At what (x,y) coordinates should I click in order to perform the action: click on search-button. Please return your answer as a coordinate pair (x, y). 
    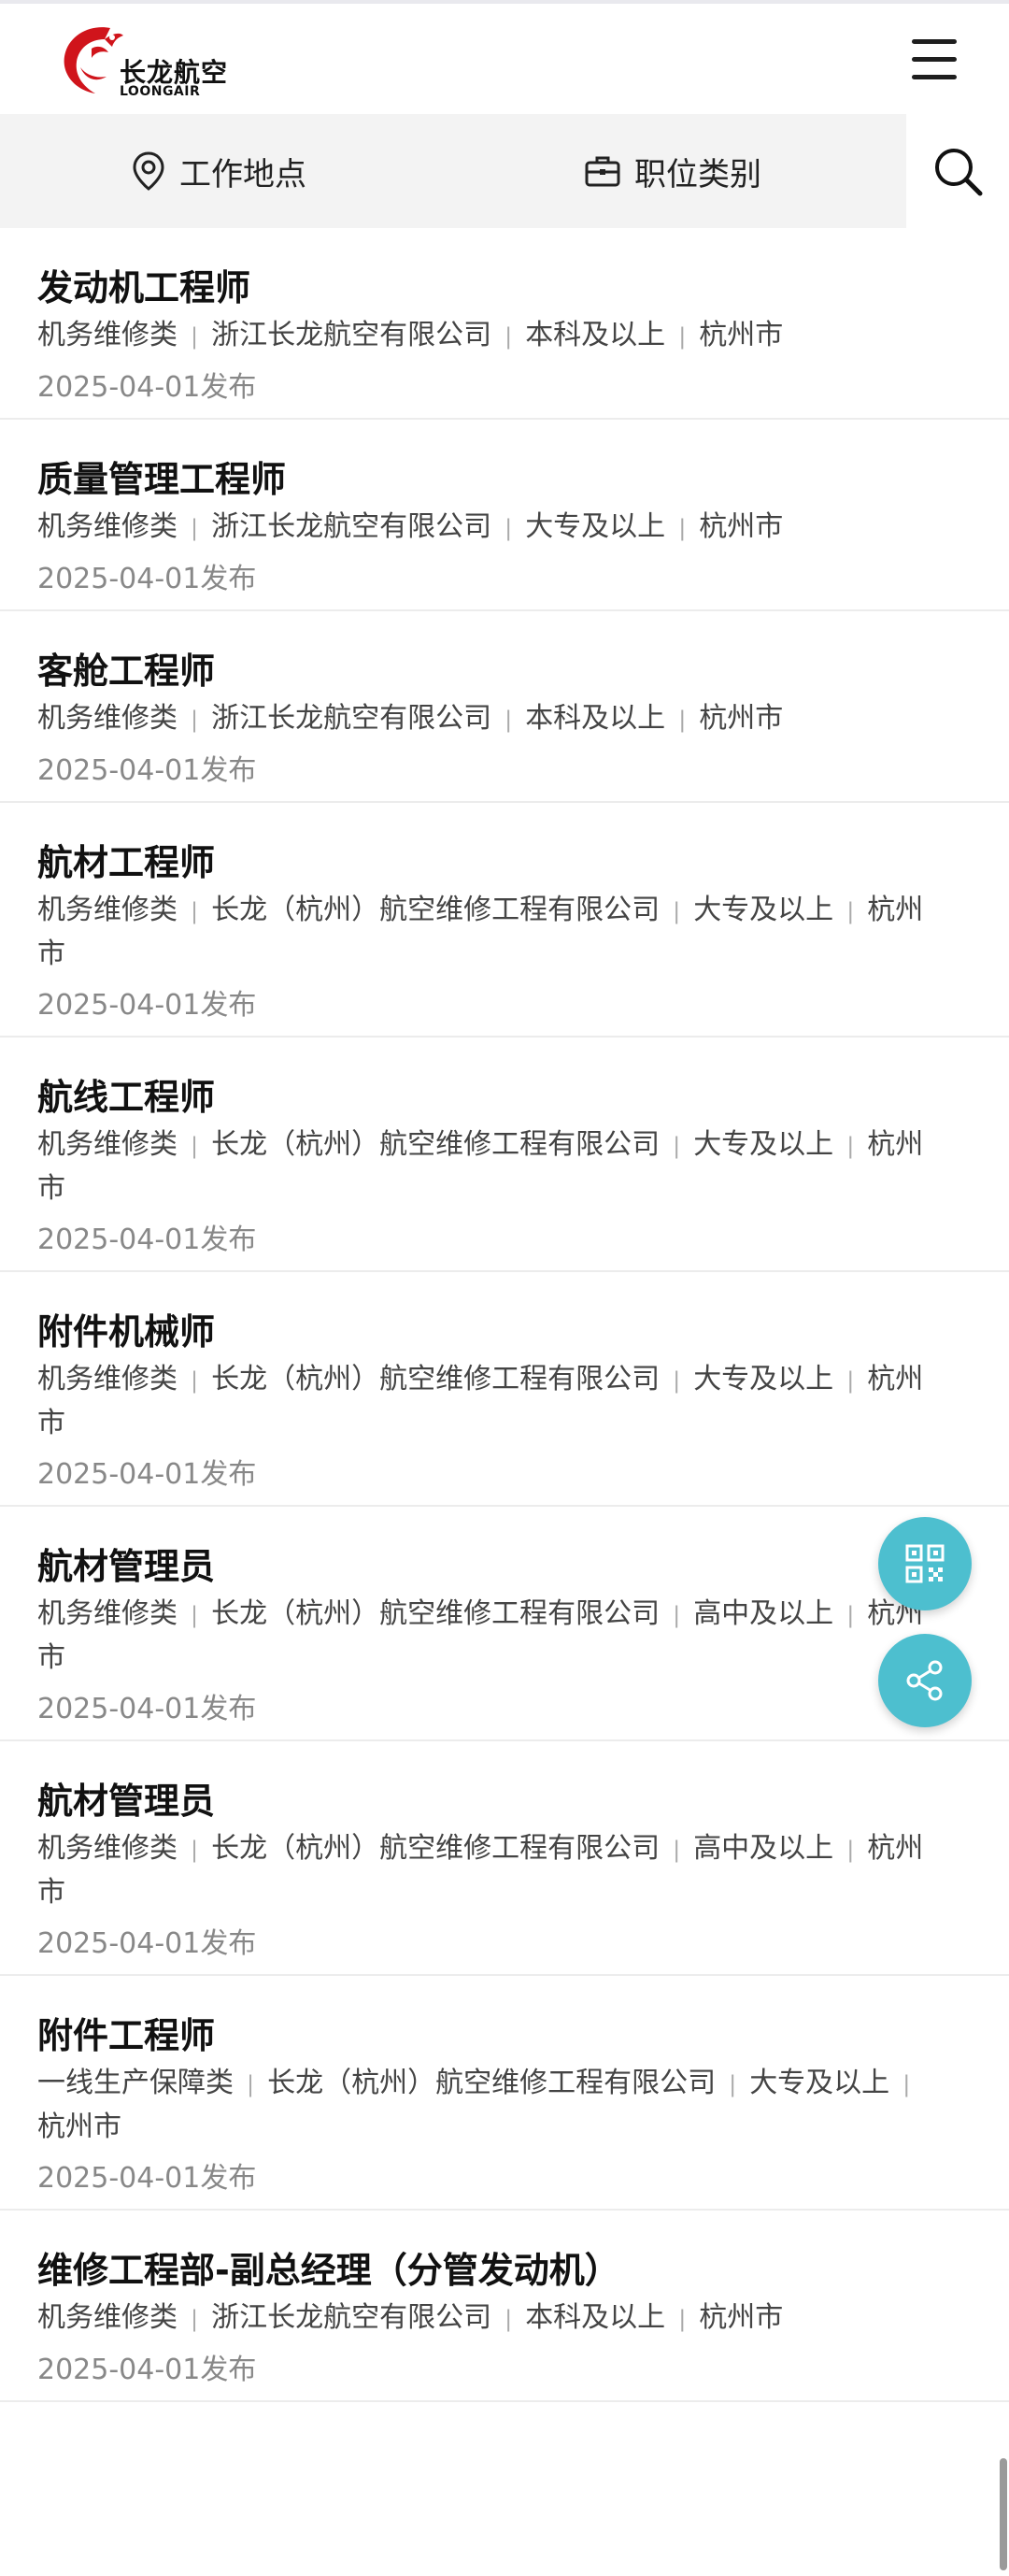
    Looking at the image, I should click on (957, 171).